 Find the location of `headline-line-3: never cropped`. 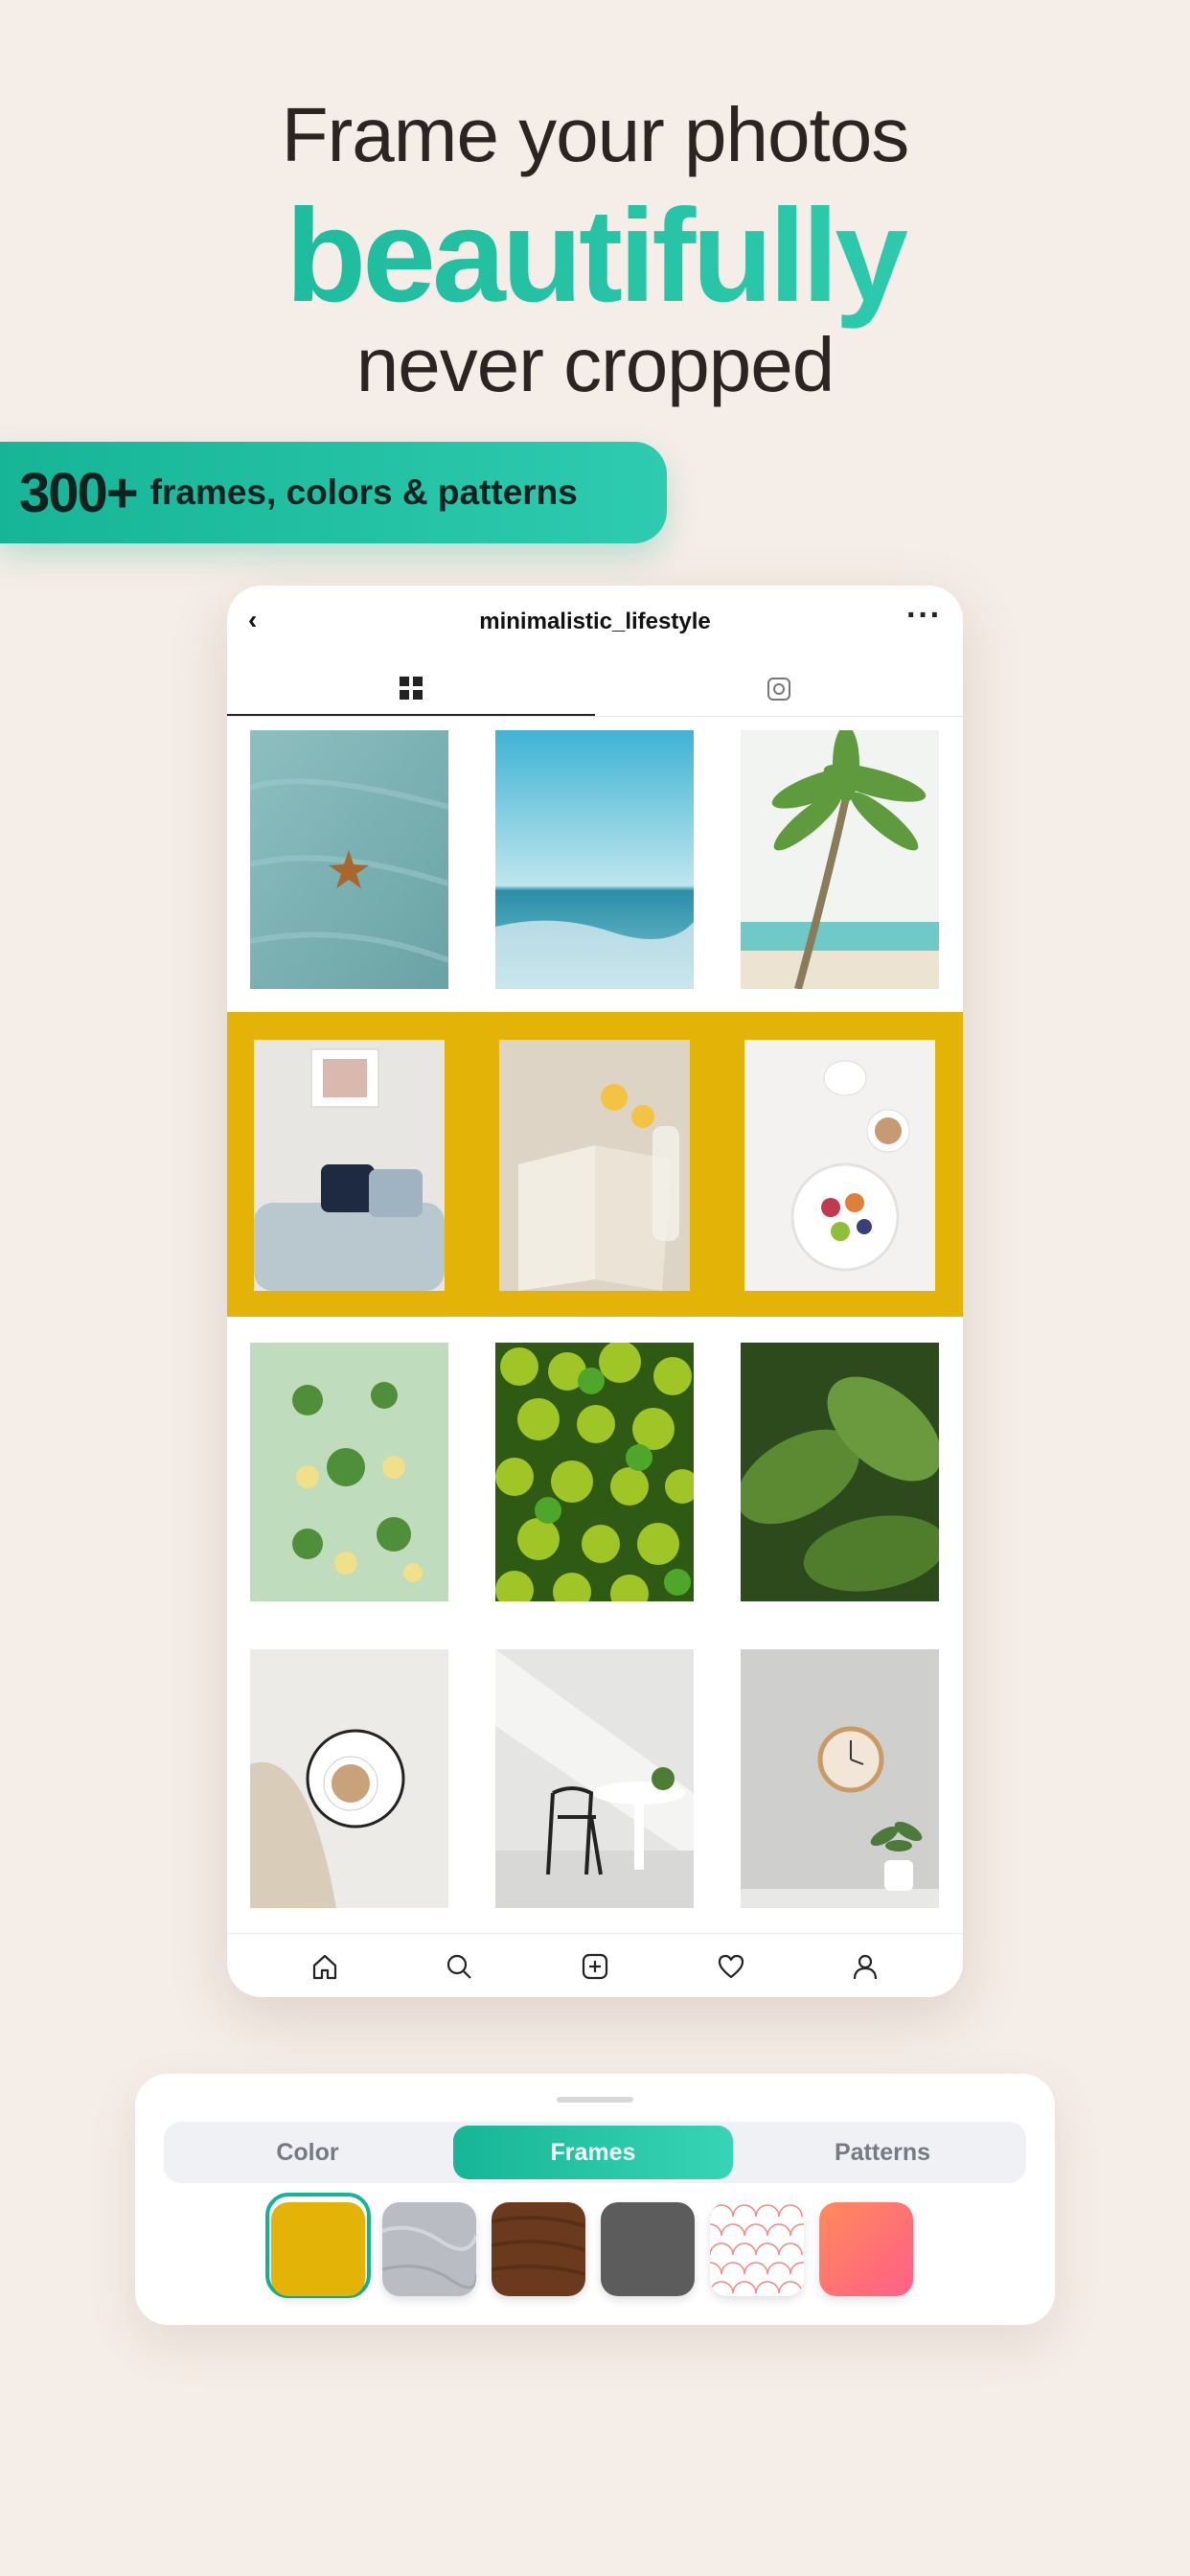

headline-line-3: never cropped is located at coordinates (595, 364).